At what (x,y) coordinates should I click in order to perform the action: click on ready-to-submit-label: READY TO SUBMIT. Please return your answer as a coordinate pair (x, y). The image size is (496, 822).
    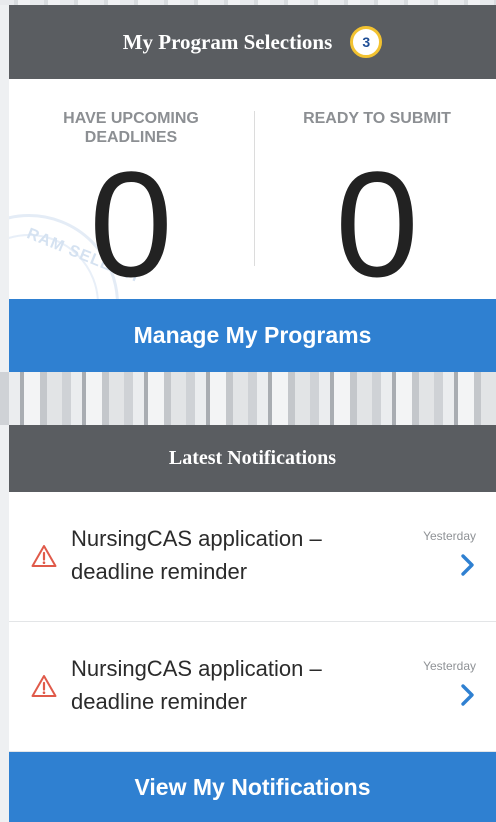
    Looking at the image, I should click on (377, 118).